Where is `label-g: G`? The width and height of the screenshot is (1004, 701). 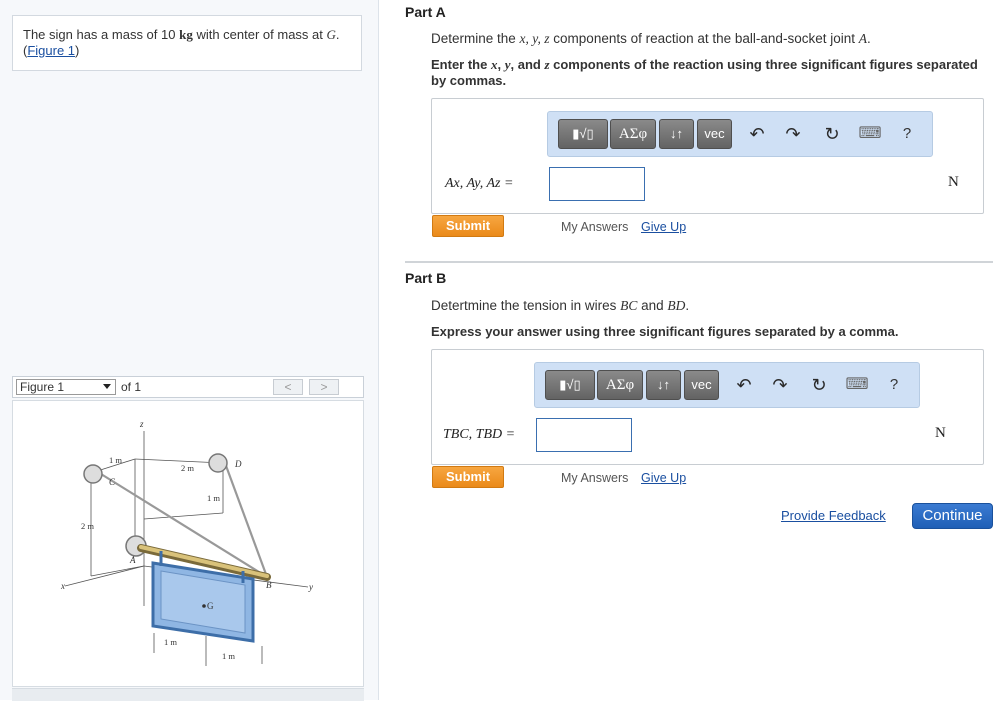 label-g: G is located at coordinates (210, 606).